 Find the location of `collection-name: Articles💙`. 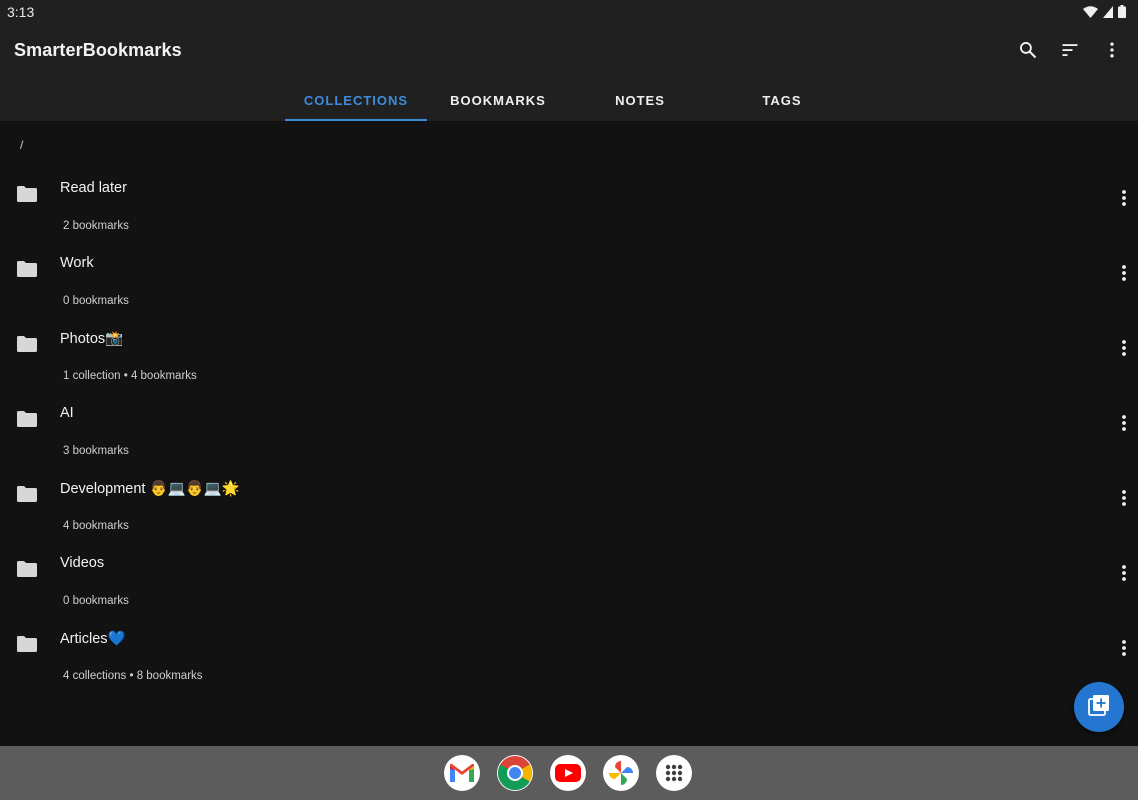

collection-name: Articles💙 is located at coordinates (93, 638).